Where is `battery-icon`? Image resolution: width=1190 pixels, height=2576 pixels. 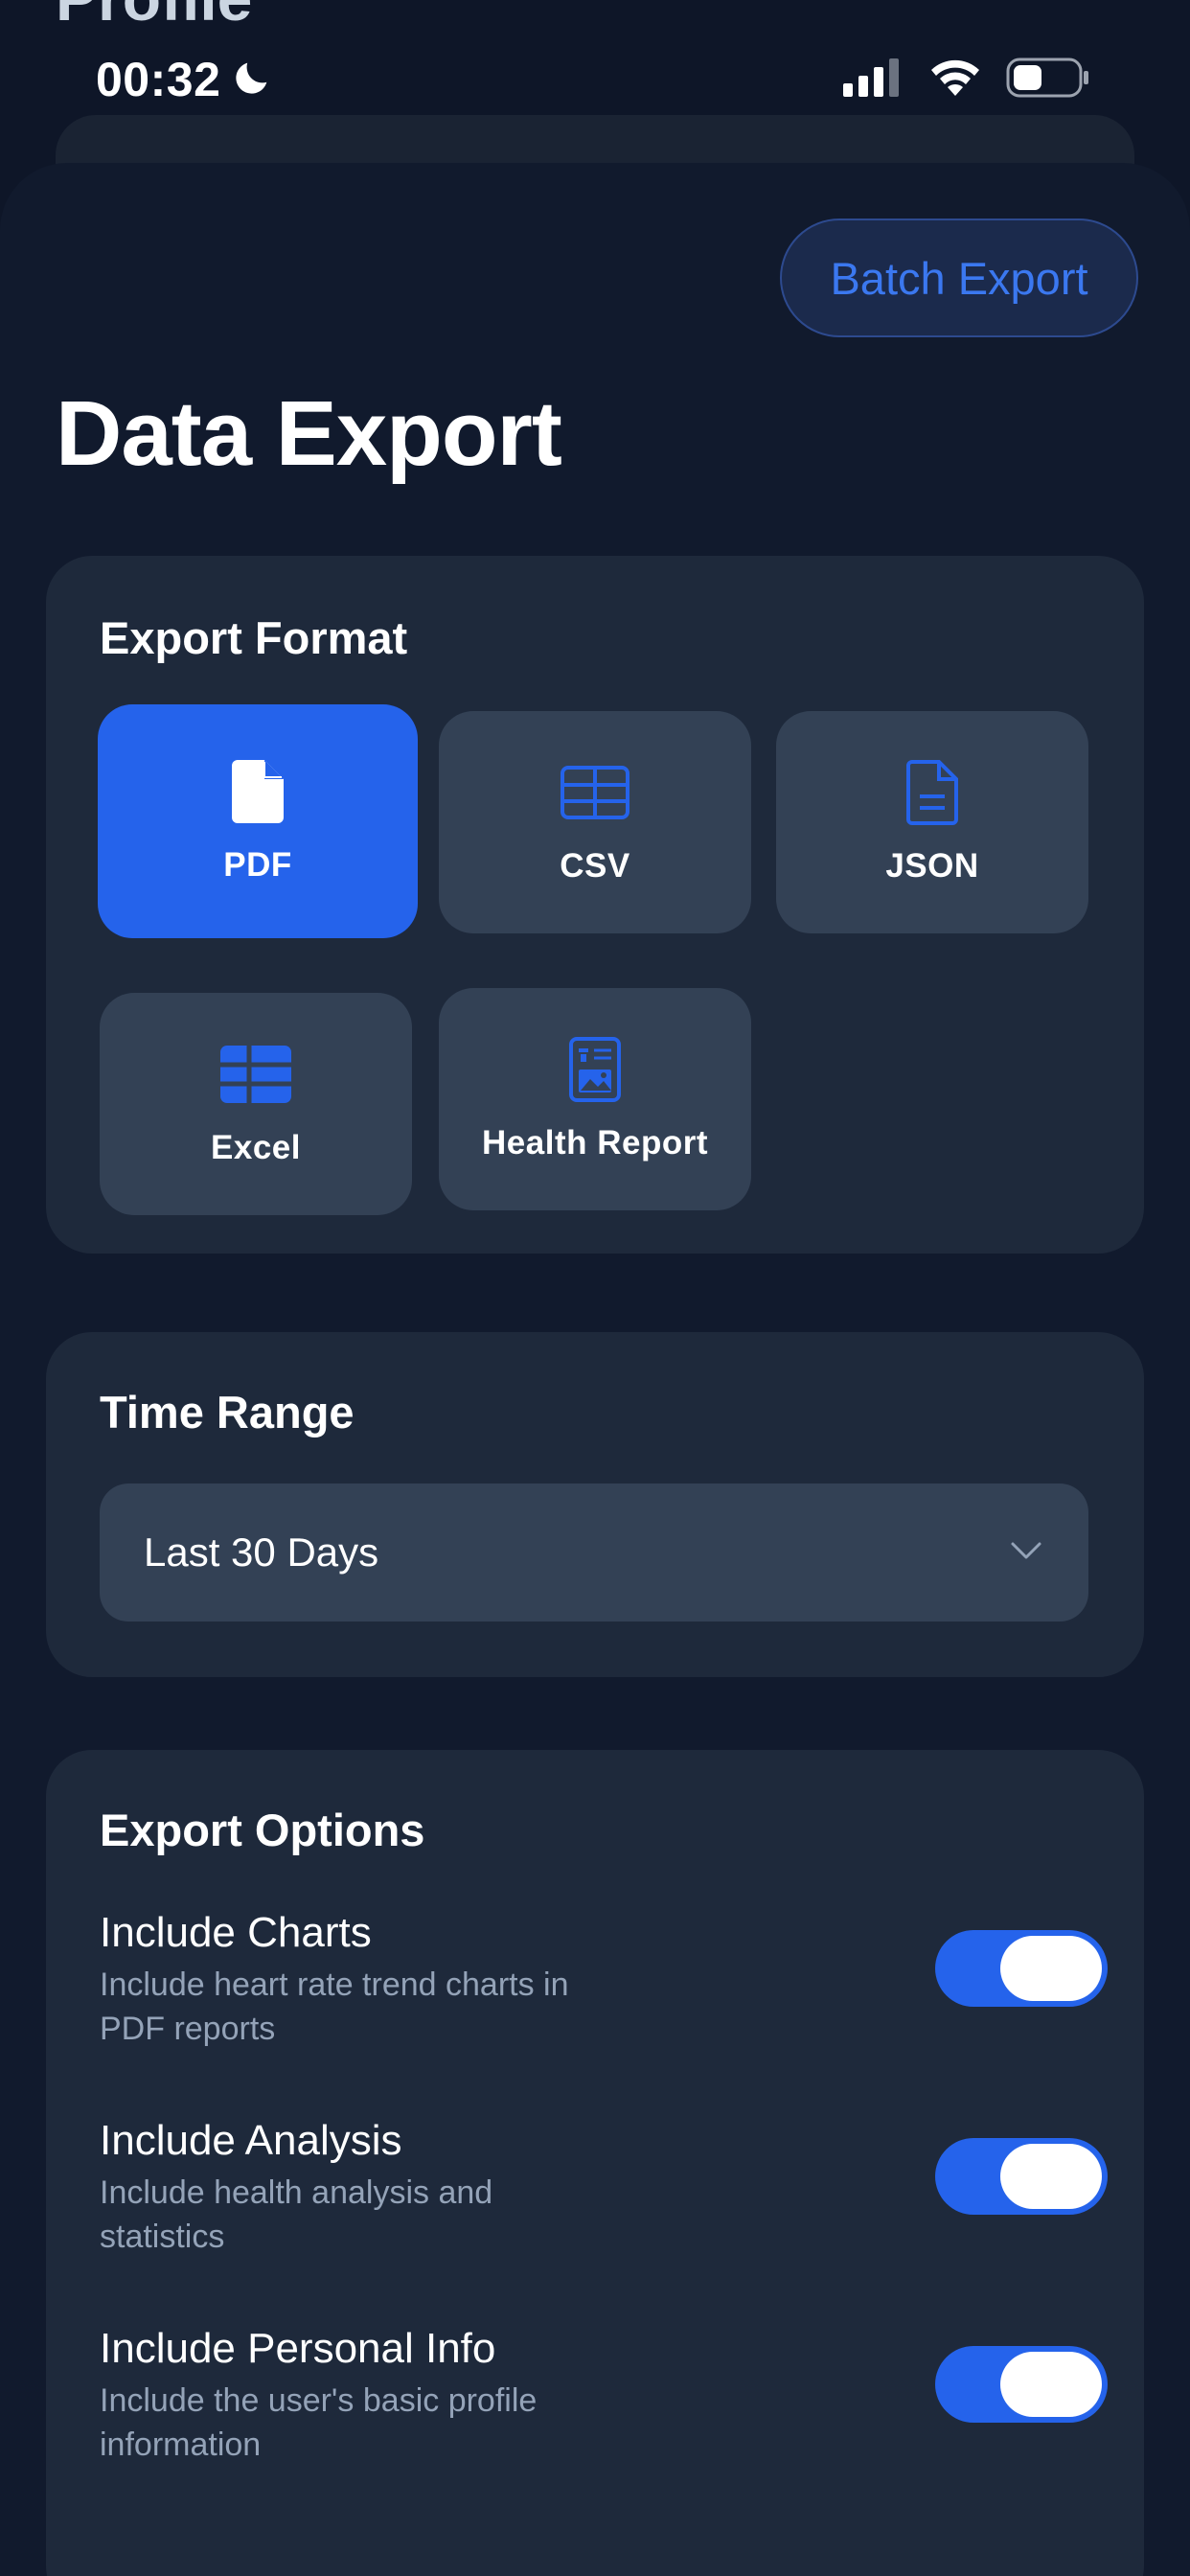
battery-icon is located at coordinates (1048, 80).